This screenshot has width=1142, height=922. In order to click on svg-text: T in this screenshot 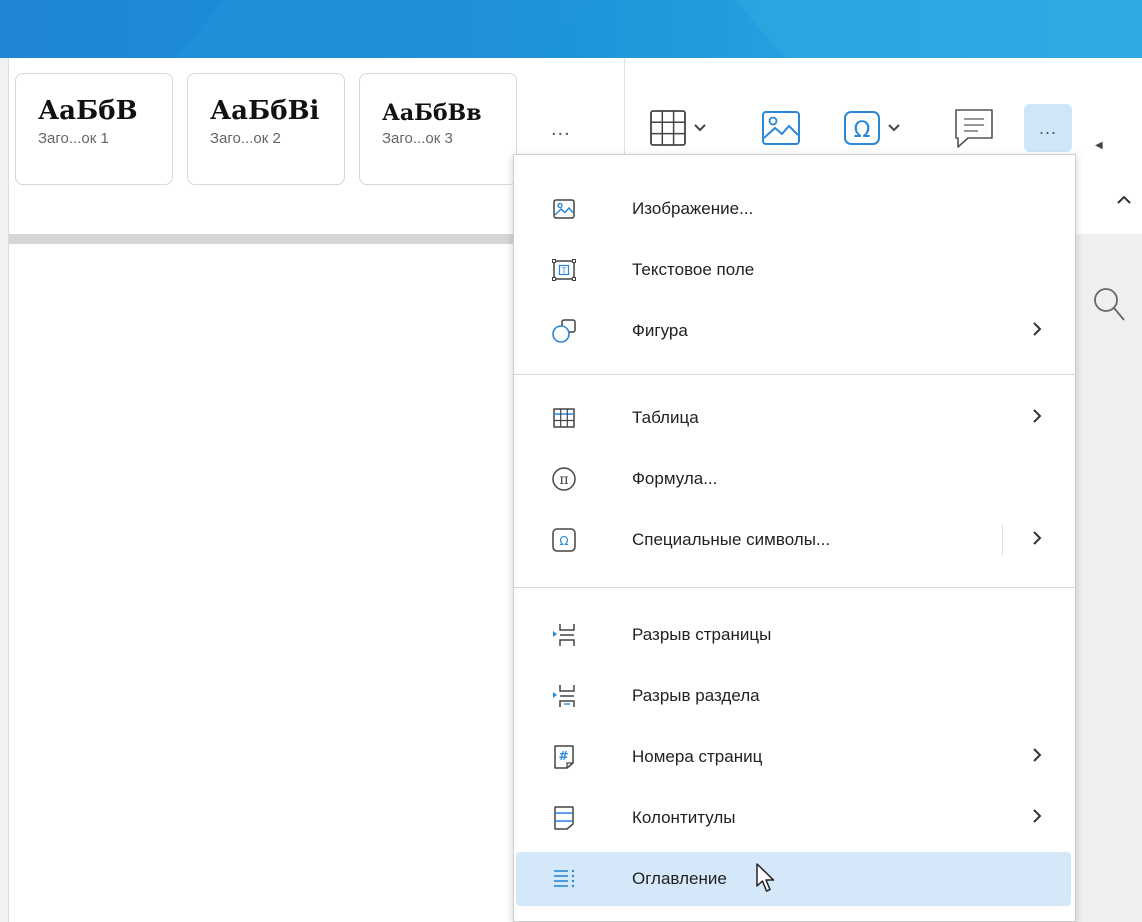, I will do `click(564, 271)`.